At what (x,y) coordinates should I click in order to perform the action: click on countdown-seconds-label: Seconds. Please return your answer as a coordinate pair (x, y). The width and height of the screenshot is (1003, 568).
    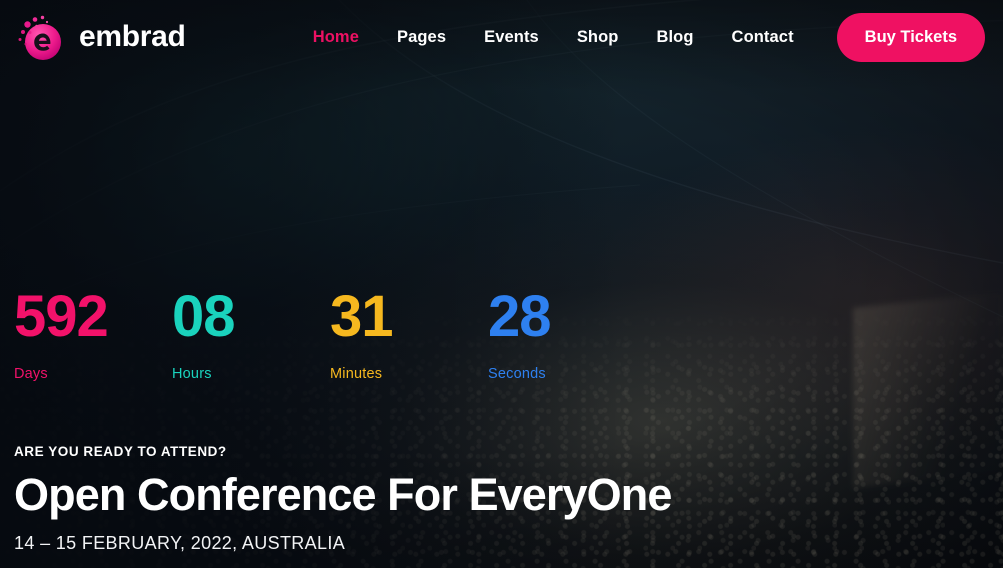
    Looking at the image, I should click on (517, 374).